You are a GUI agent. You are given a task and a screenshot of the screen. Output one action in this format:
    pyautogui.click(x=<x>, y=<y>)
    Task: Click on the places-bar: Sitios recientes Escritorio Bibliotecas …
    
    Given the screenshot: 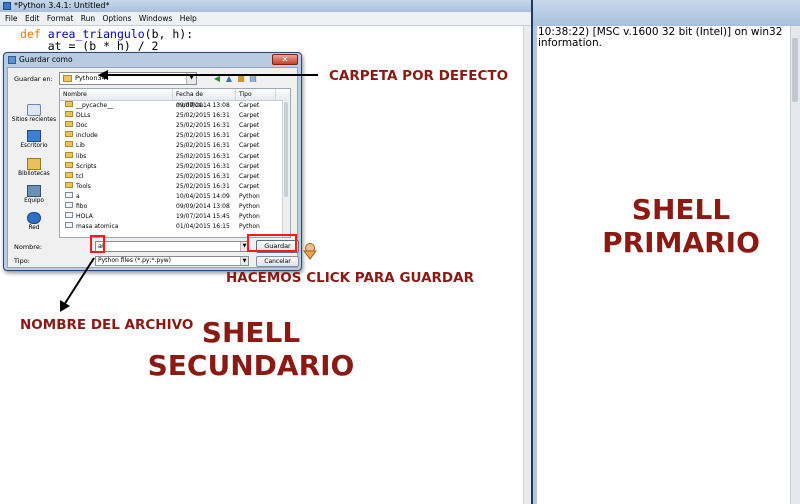 What is the action you would take?
    pyautogui.click(x=34, y=164)
    